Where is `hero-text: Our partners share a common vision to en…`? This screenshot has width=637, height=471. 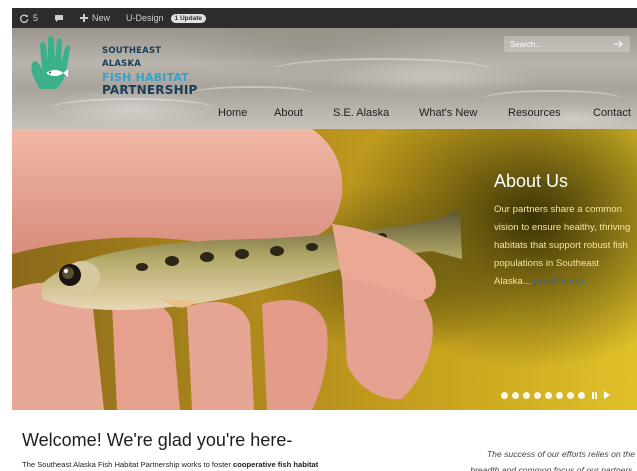 hero-text: Our partners share a common vision to en… is located at coordinates (564, 246).